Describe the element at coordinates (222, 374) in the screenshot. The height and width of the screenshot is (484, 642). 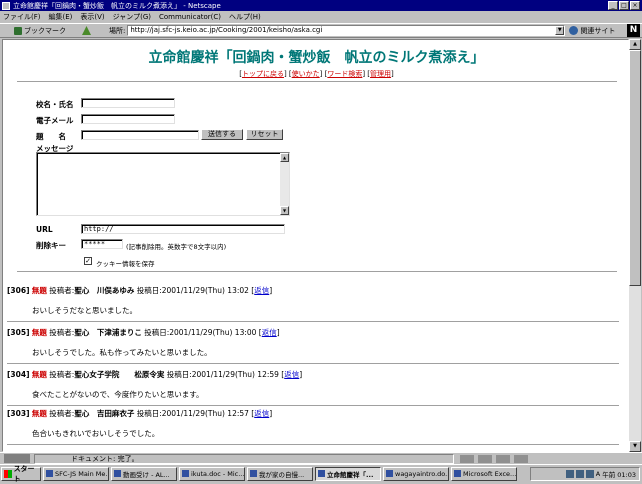
I see `post-date: 投稿日:2001/11/29(Thu) 12:59` at that location.